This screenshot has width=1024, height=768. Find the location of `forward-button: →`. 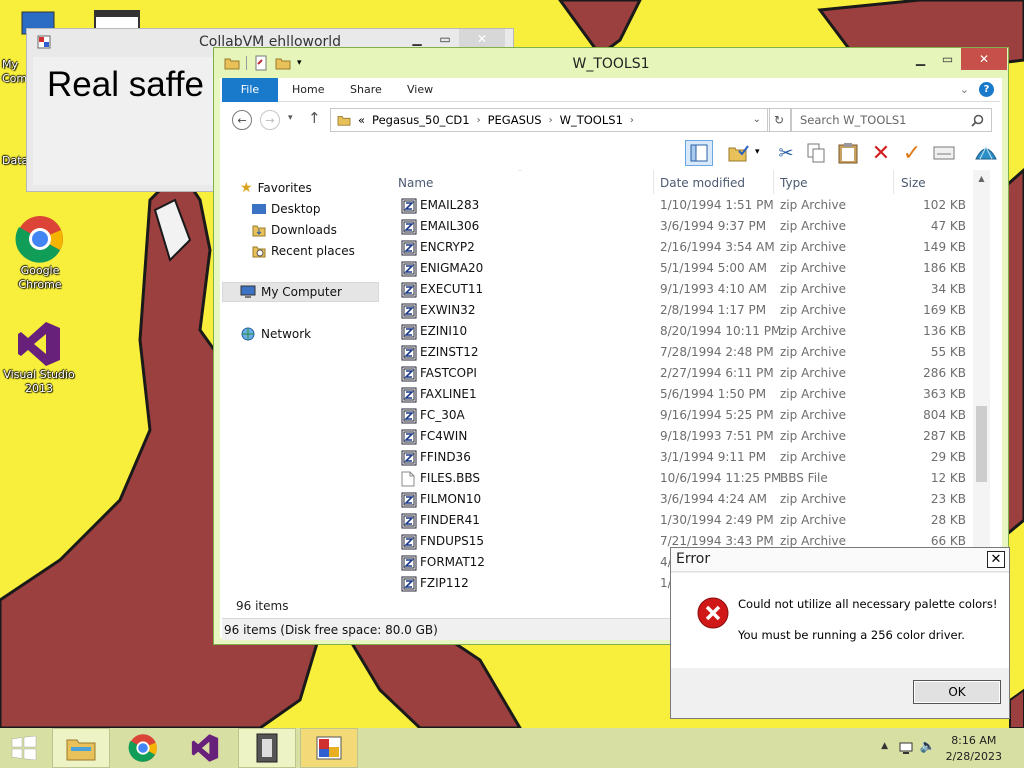

forward-button: → is located at coordinates (270, 120).